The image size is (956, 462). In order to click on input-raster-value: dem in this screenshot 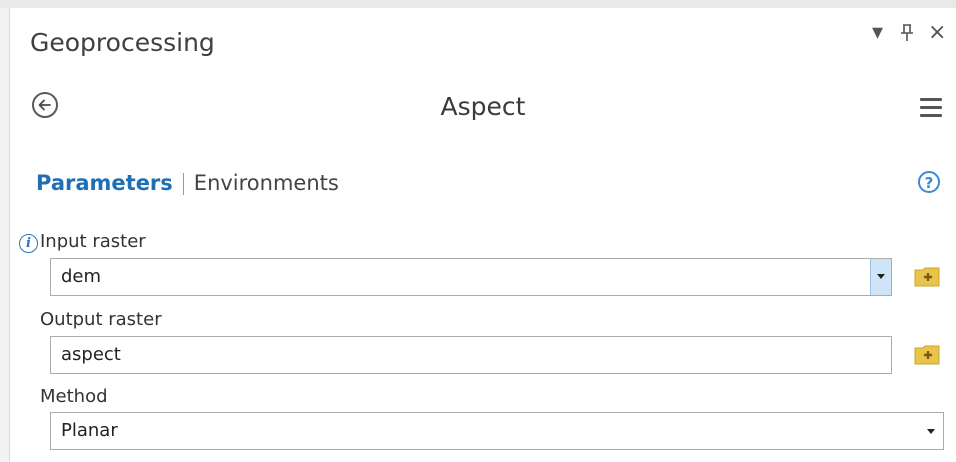, I will do `click(81, 276)`.